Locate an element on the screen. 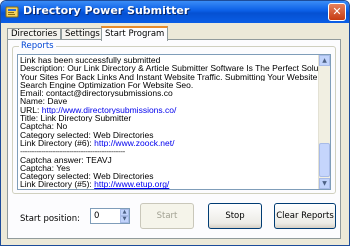 The height and width of the screenshot is (246, 350). report-line: Captcha: Yes is located at coordinates (45, 168).